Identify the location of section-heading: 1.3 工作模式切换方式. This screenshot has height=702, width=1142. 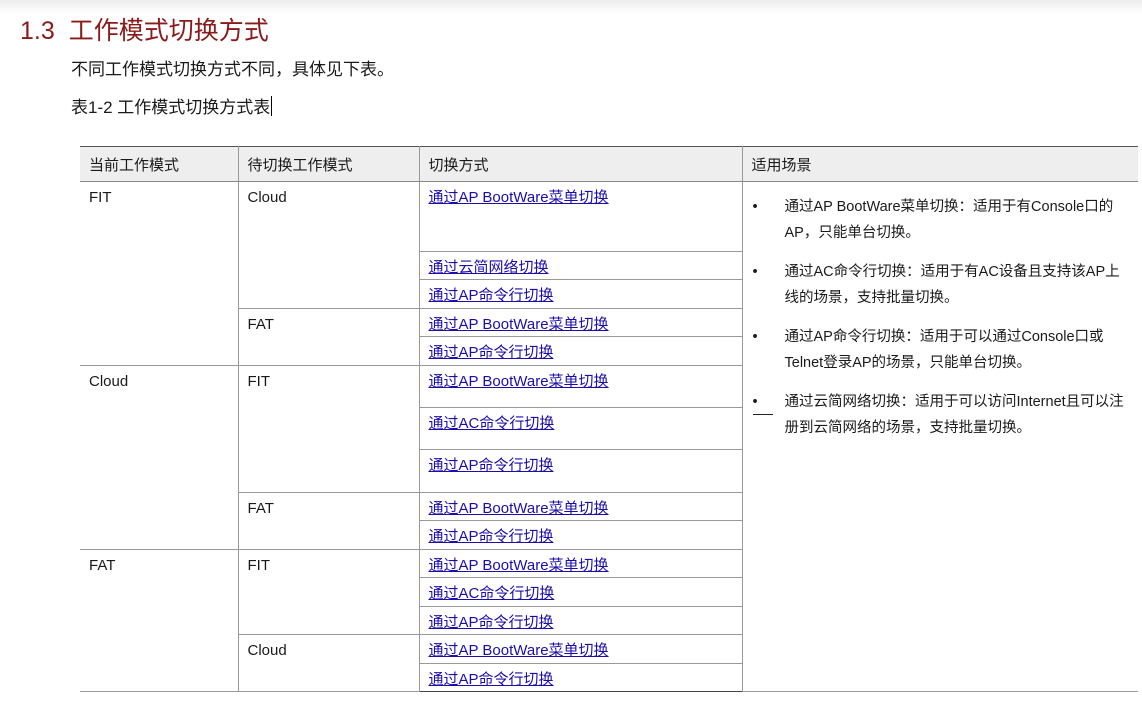
(144, 31).